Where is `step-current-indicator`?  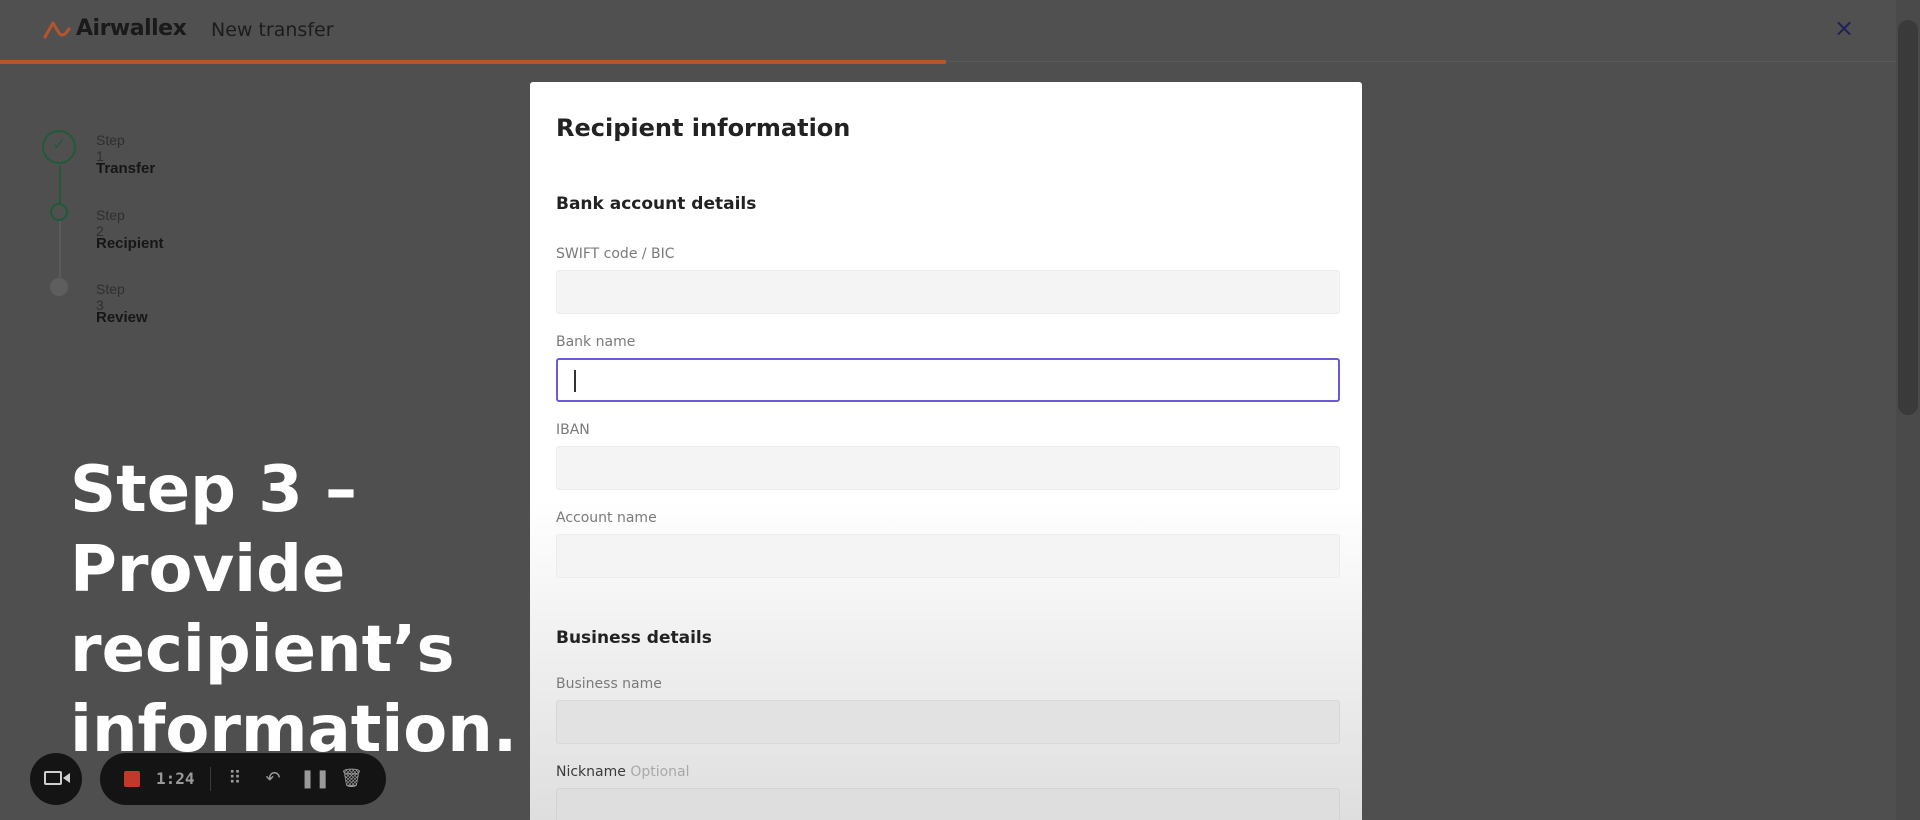
step-current-indicator is located at coordinates (59, 212).